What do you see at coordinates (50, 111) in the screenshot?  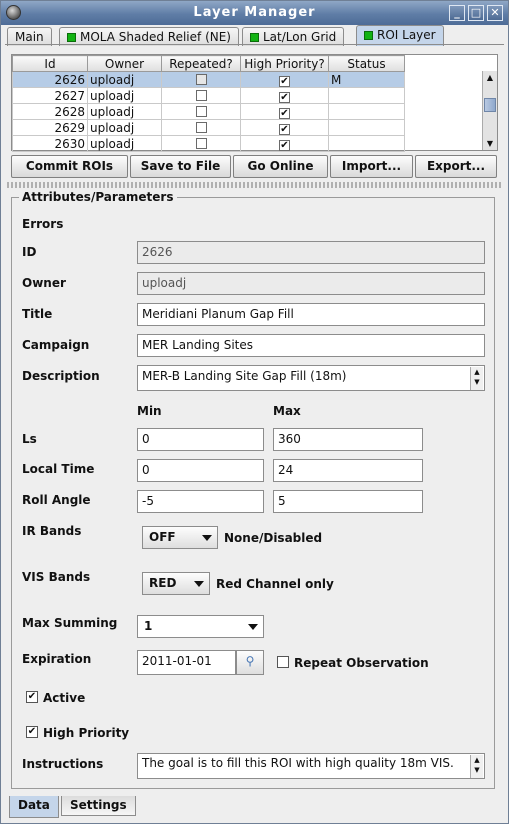 I see `cell-id: 2628` at bounding box center [50, 111].